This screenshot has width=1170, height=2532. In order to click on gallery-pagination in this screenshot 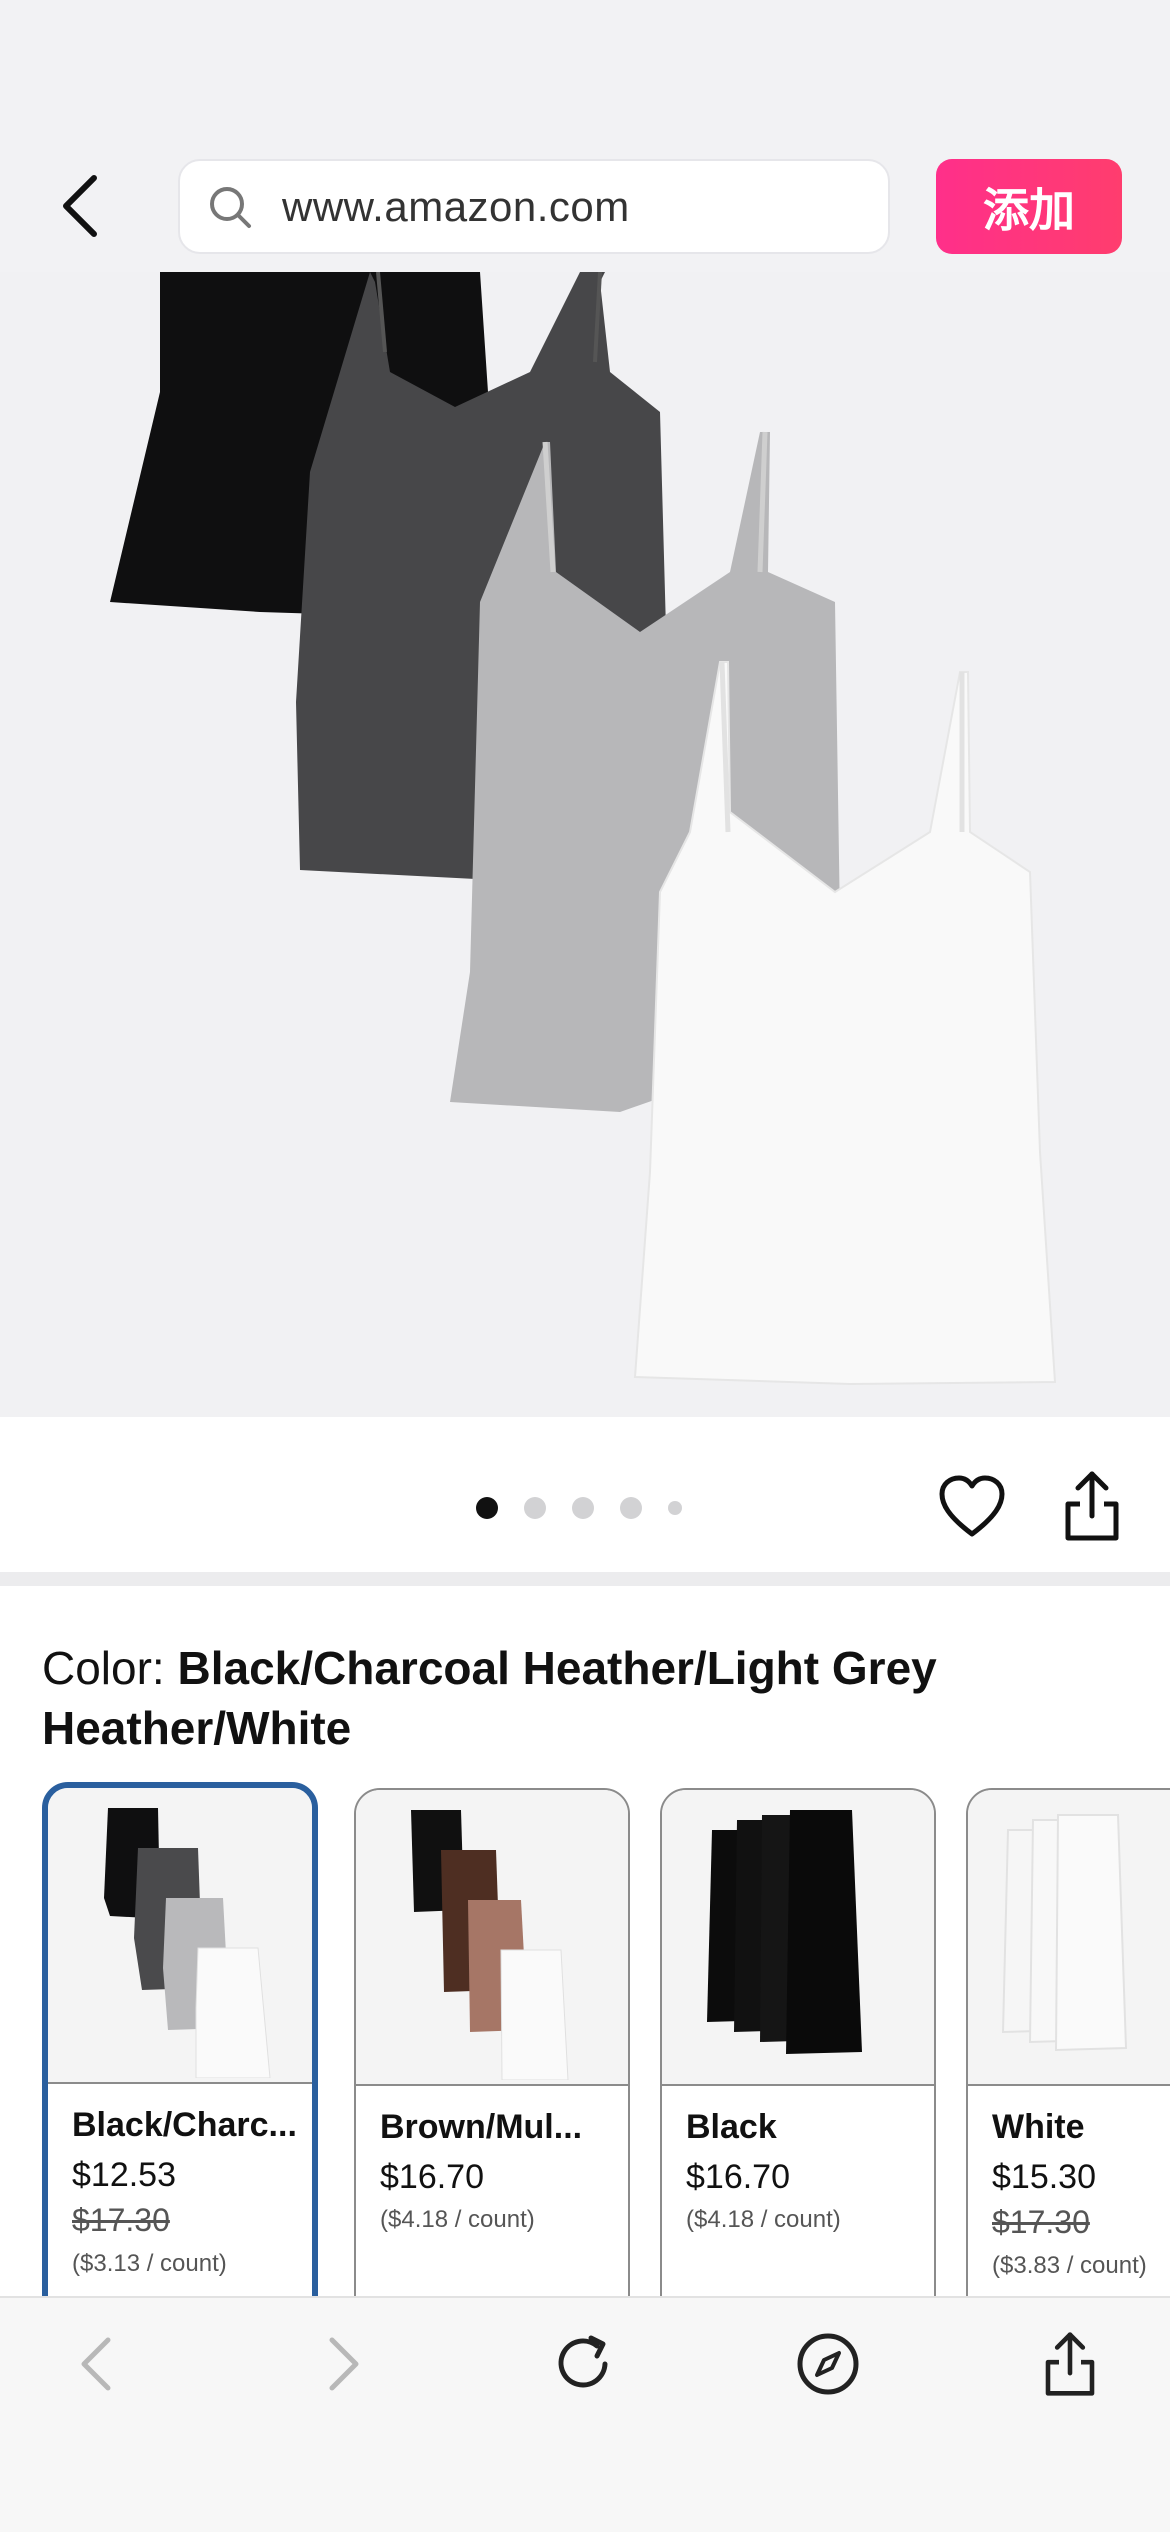, I will do `click(592, 1508)`.